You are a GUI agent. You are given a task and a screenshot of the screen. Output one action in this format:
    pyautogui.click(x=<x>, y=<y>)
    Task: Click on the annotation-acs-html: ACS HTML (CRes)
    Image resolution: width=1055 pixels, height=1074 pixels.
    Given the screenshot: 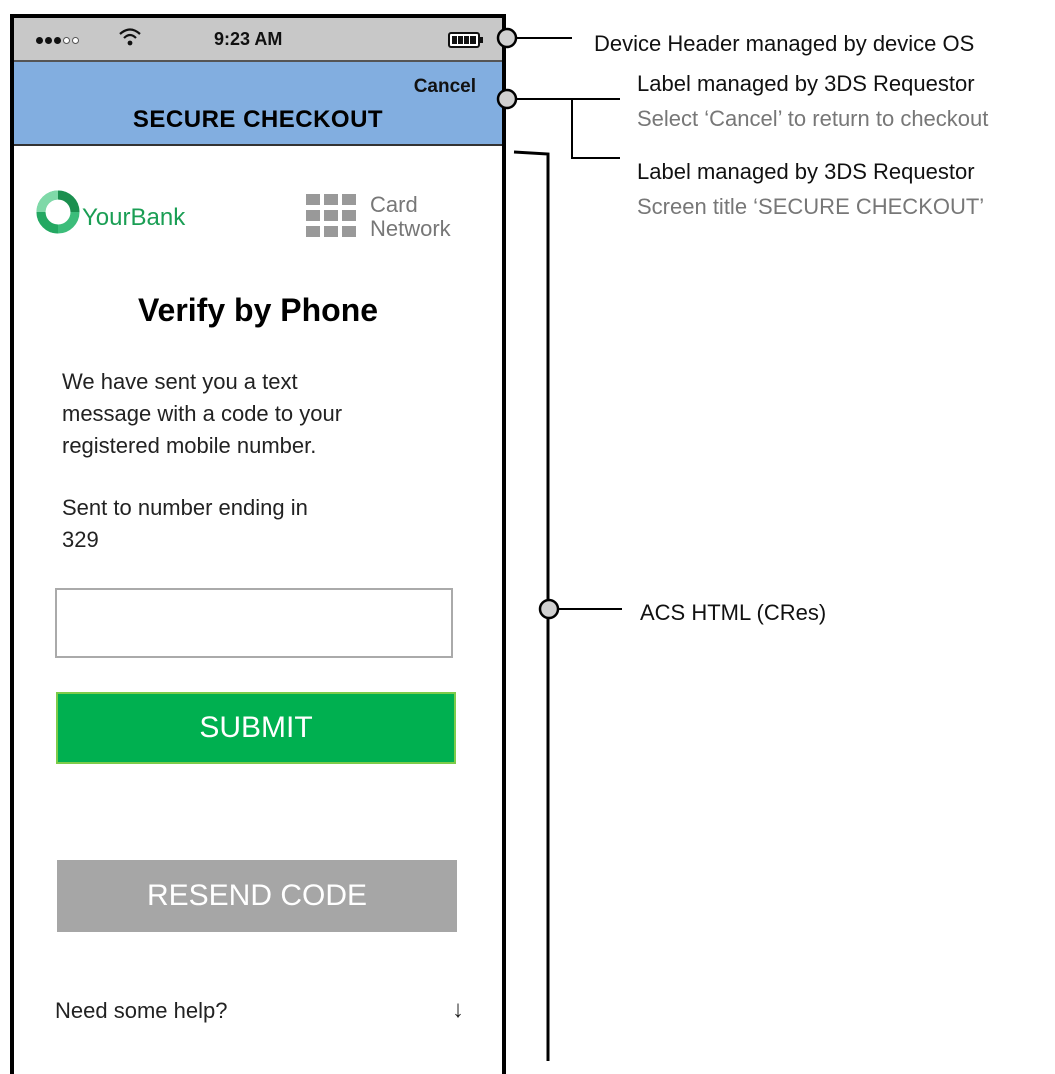 What is the action you would take?
    pyautogui.click(x=733, y=612)
    